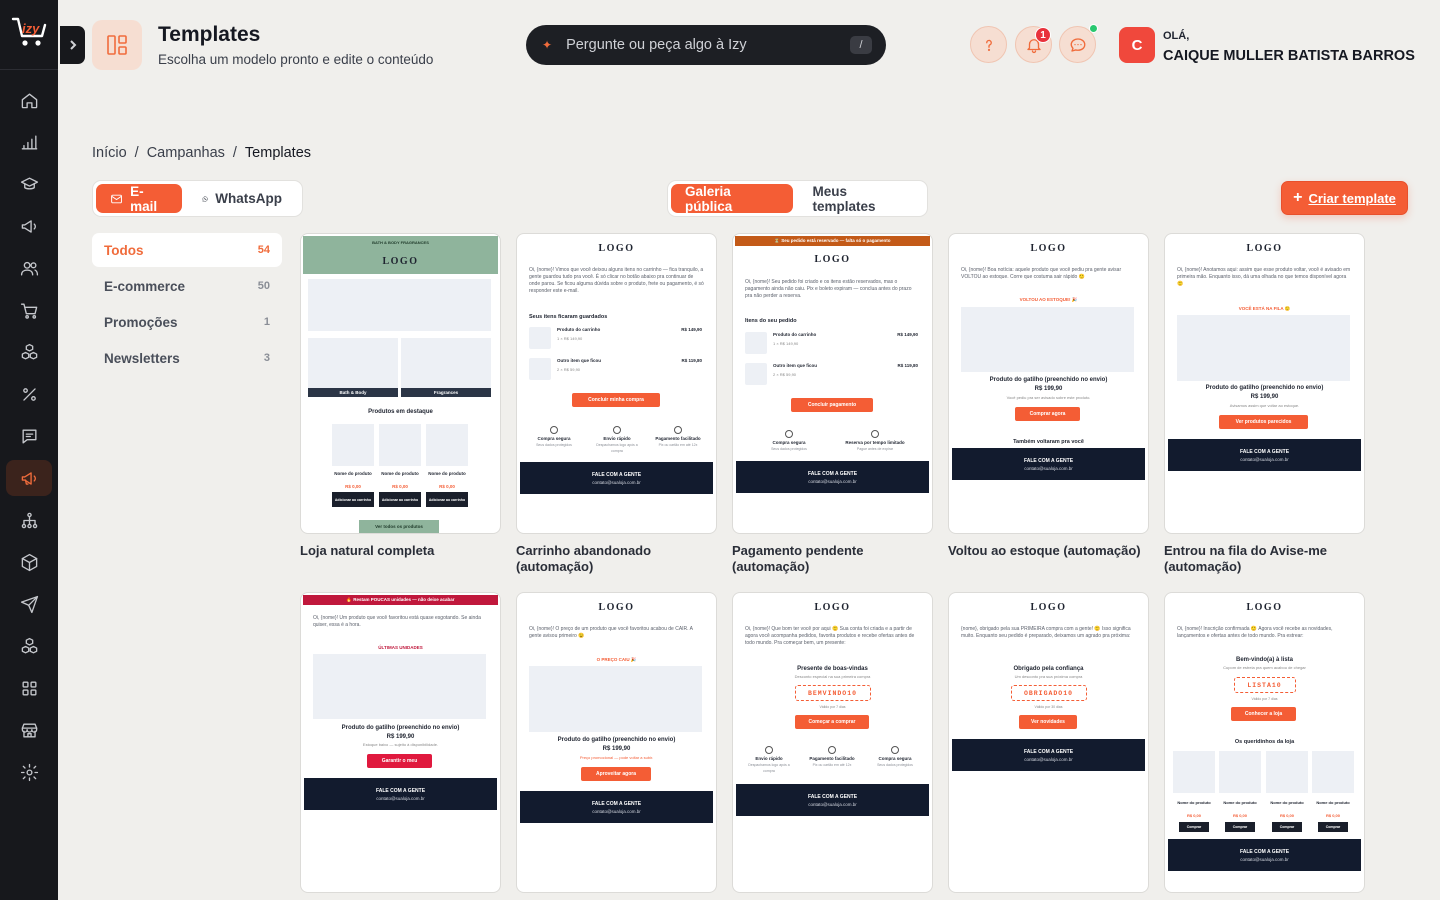  What do you see at coordinates (447, 486) in the screenshot?
I see `mini-price: R$ 0,00` at bounding box center [447, 486].